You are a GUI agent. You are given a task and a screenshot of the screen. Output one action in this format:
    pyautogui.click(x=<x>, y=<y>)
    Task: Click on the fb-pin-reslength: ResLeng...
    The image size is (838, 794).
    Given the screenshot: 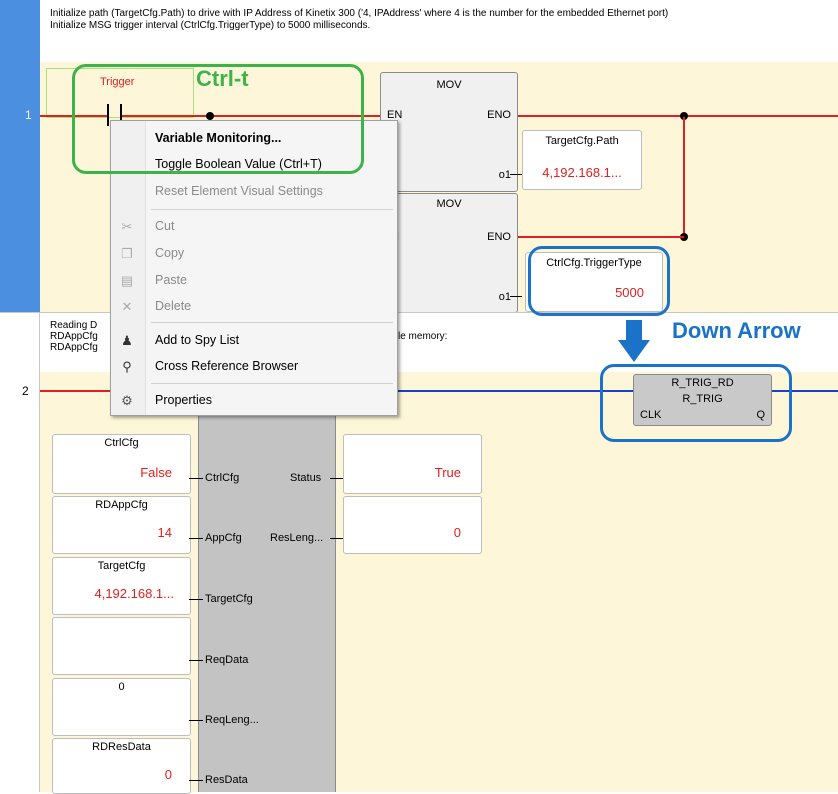 What is the action you would take?
    pyautogui.click(x=297, y=538)
    